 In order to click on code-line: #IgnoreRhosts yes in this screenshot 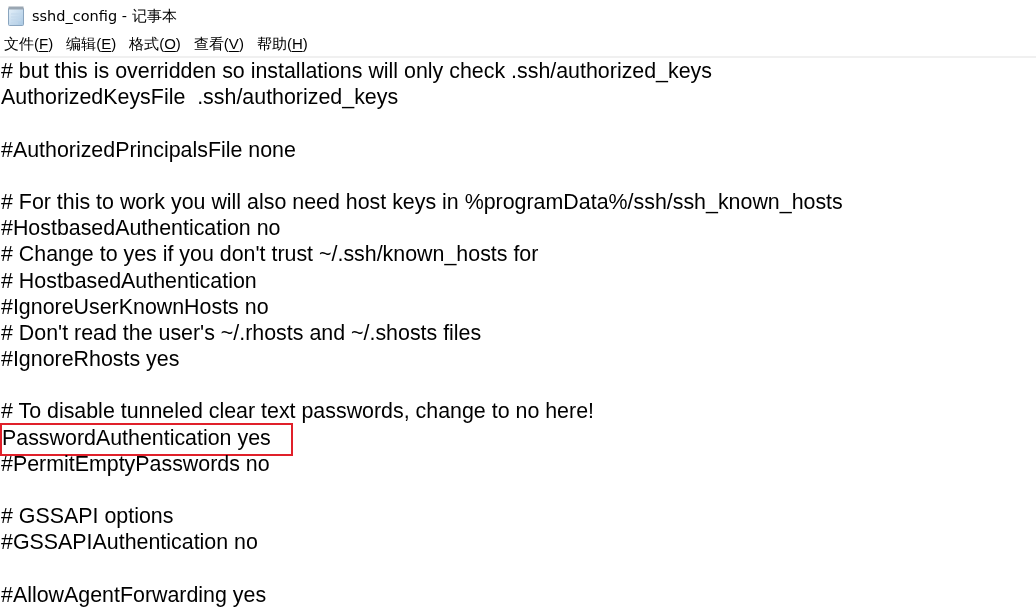, I will do `click(91, 359)`.